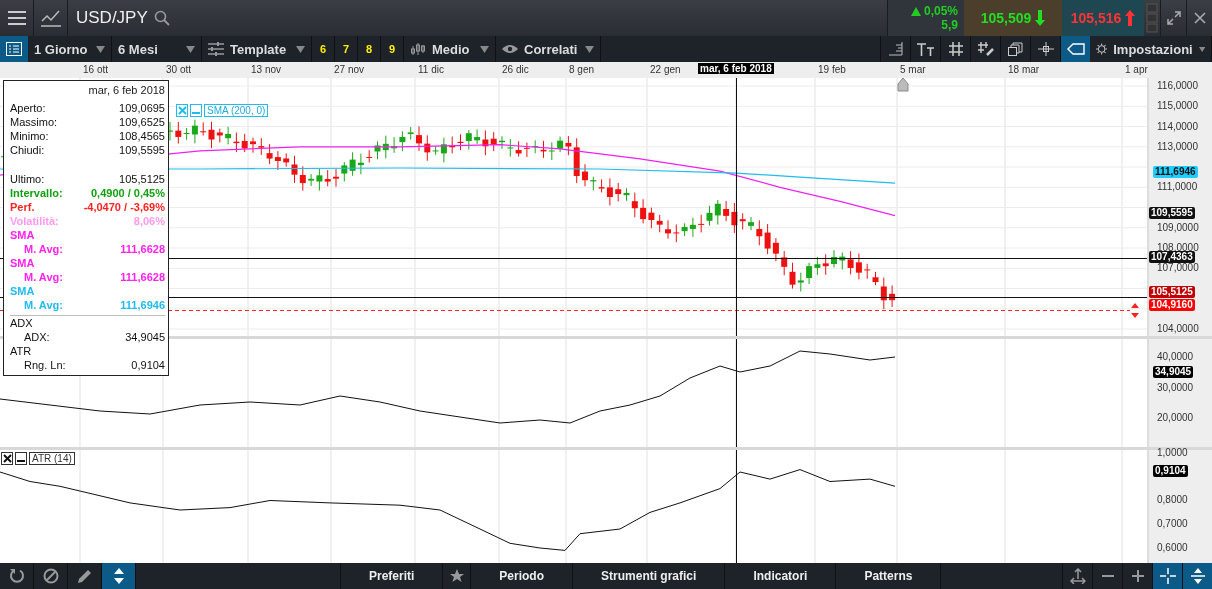 The width and height of the screenshot is (1212, 589). What do you see at coordinates (1178, 247) in the screenshot?
I see `axis-tick-label: 108,0000` at bounding box center [1178, 247].